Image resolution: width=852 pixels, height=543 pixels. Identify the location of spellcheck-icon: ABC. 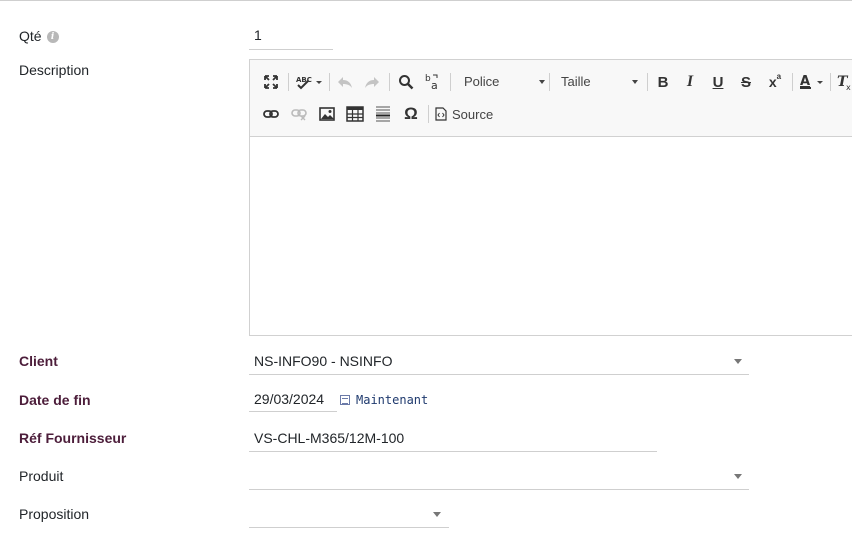
(309, 82).